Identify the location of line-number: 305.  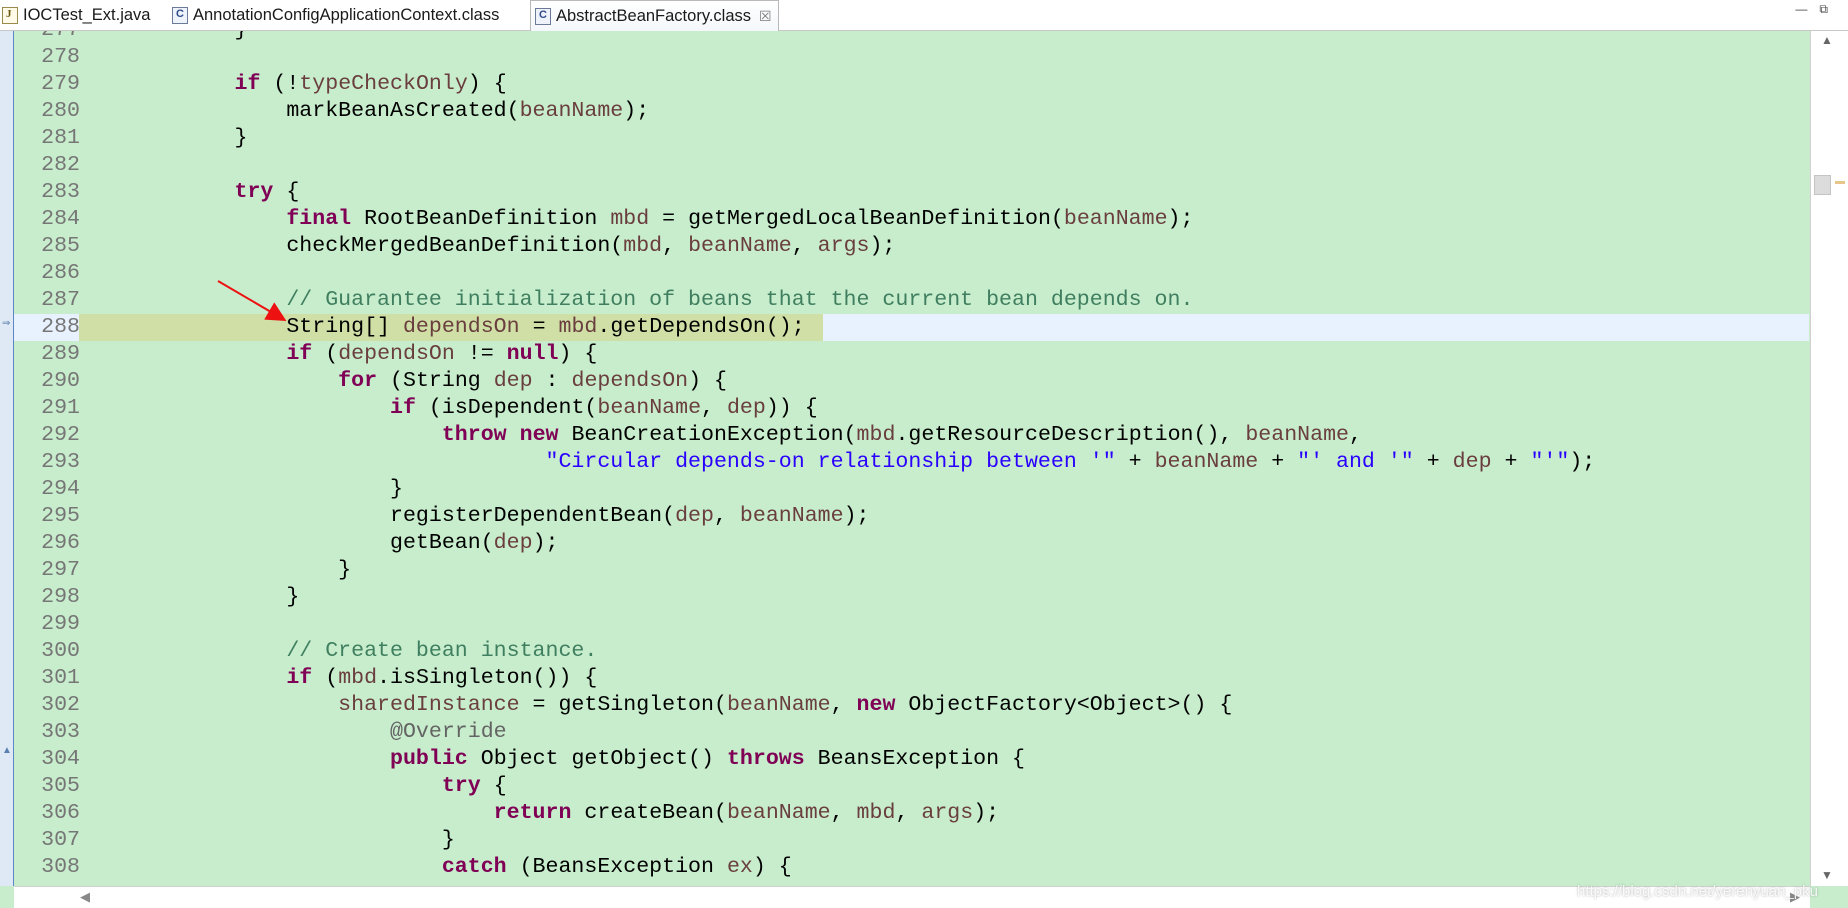
(60, 786).